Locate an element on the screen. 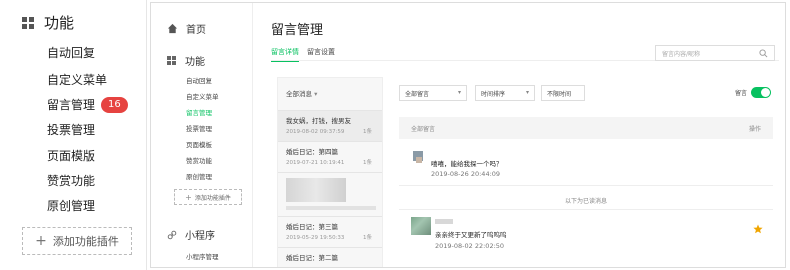  table-header: 全部留言 操作 is located at coordinates (586, 128).